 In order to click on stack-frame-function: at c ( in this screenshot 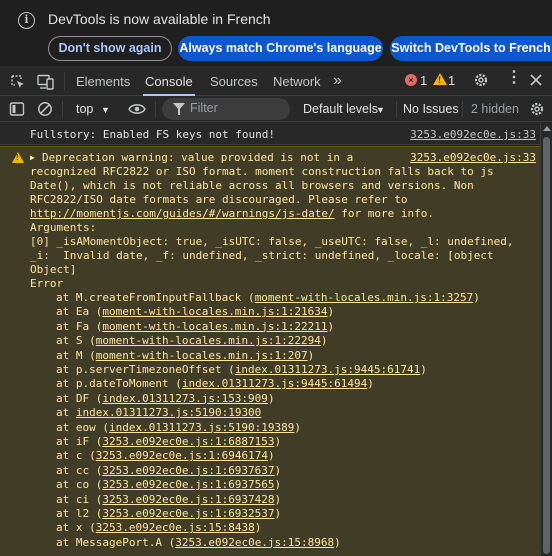, I will do `click(76, 456)`.